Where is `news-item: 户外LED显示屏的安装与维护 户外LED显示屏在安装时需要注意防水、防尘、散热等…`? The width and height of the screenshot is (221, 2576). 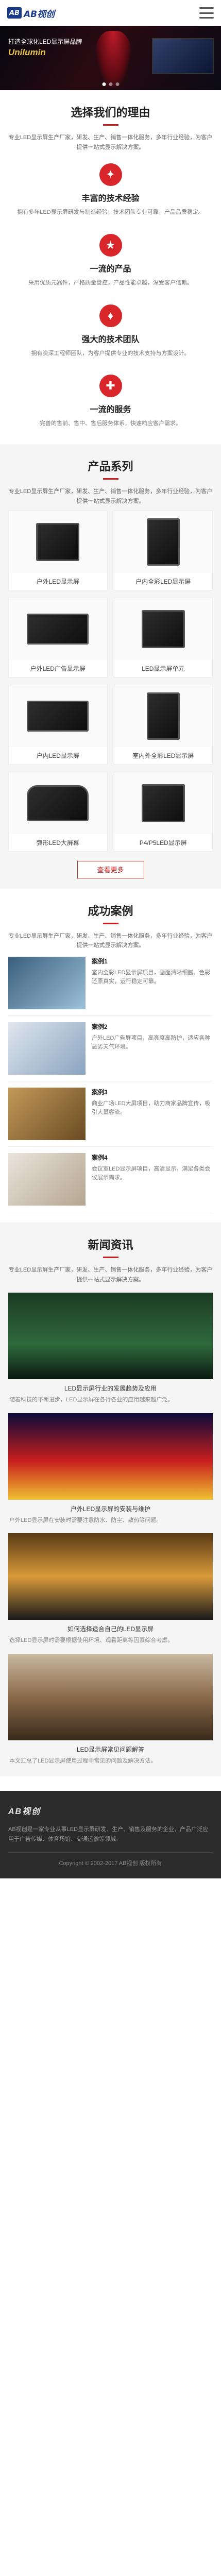
news-item: 户外LED显示屏的安装与维护 户外LED显示屏在安装时需要注意防水、防尘、散热等… is located at coordinates (110, 1470).